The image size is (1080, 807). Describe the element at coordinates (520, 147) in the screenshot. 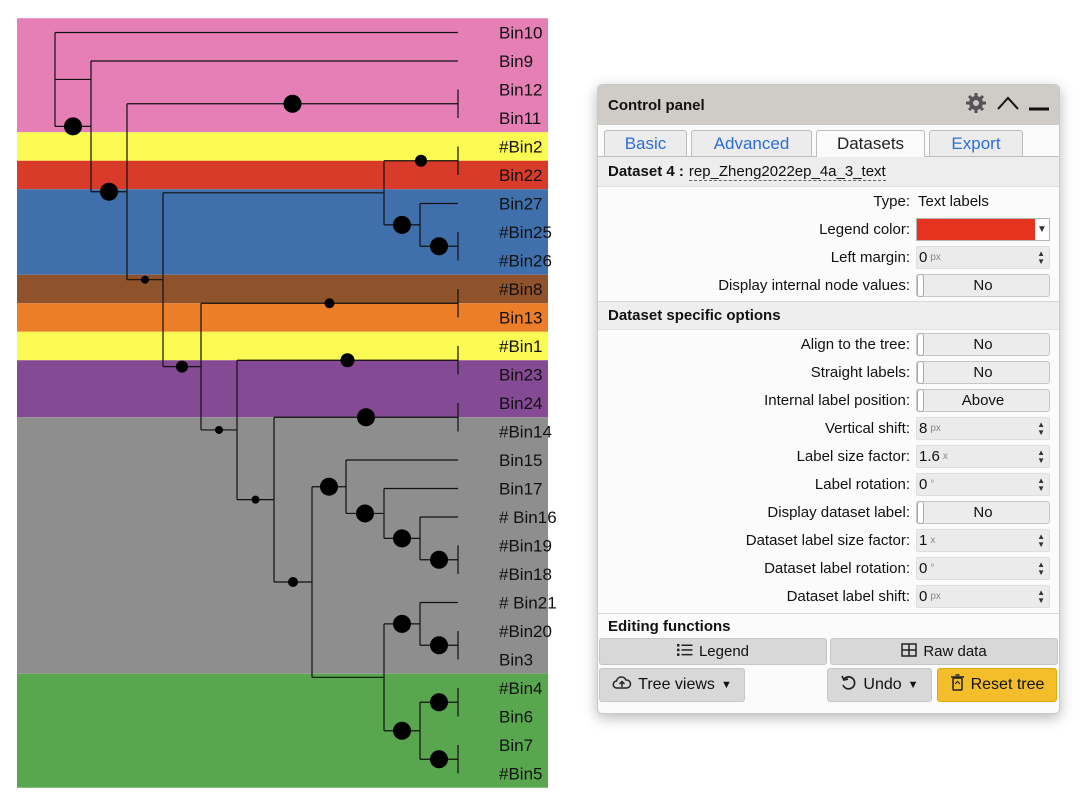

I see `leaf-label: #Bin2` at that location.